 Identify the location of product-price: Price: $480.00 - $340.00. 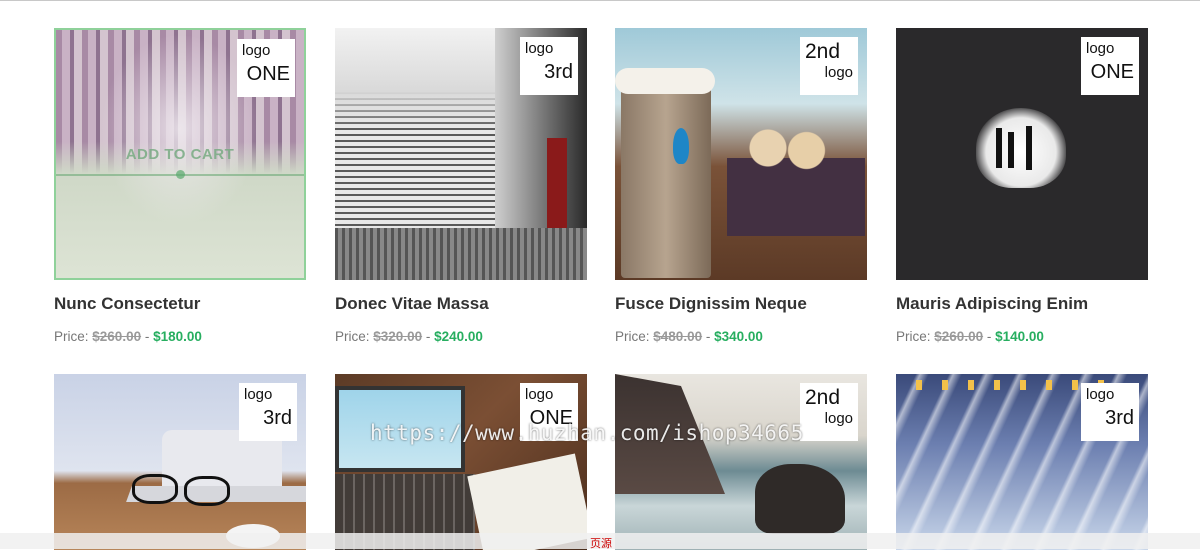
(741, 336).